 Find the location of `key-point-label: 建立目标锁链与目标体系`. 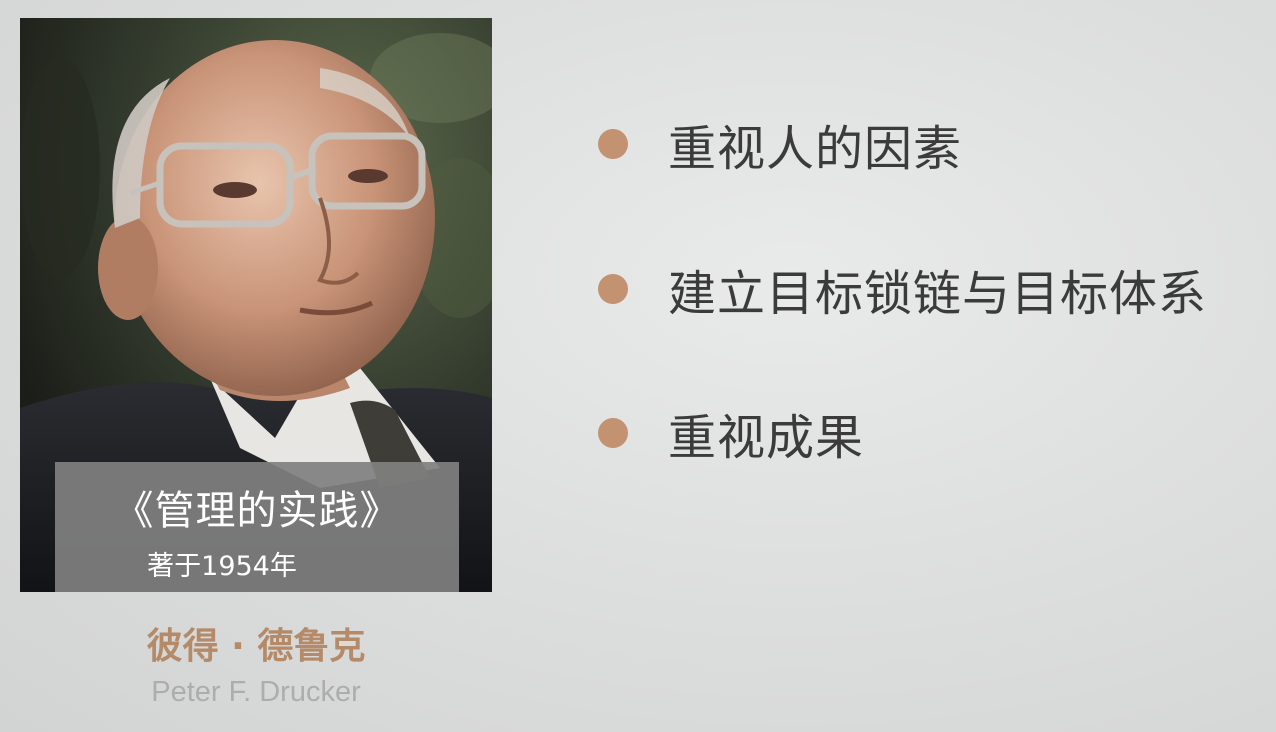

key-point-label: 建立目标锁链与目标体系 is located at coordinates (938, 294).